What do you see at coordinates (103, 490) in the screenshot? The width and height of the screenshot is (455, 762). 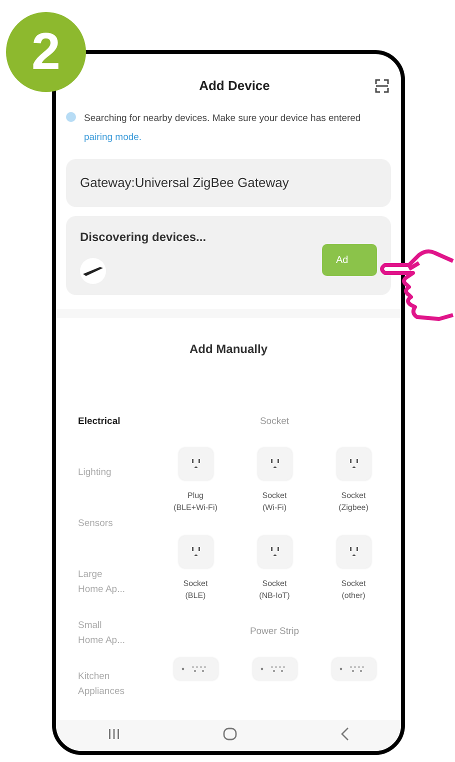 I see `category-item: Lighting` at bounding box center [103, 490].